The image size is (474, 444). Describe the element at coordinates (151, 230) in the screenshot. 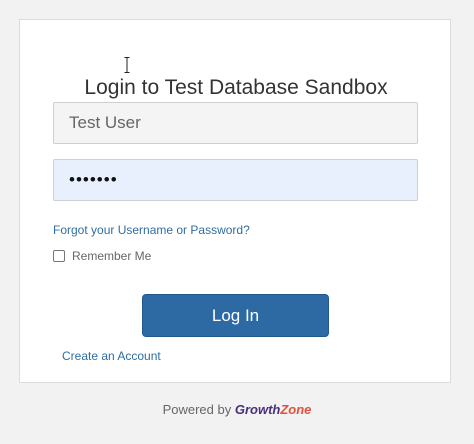

I see `forgot-credentials-link: Forgot your Username or Password?` at that location.